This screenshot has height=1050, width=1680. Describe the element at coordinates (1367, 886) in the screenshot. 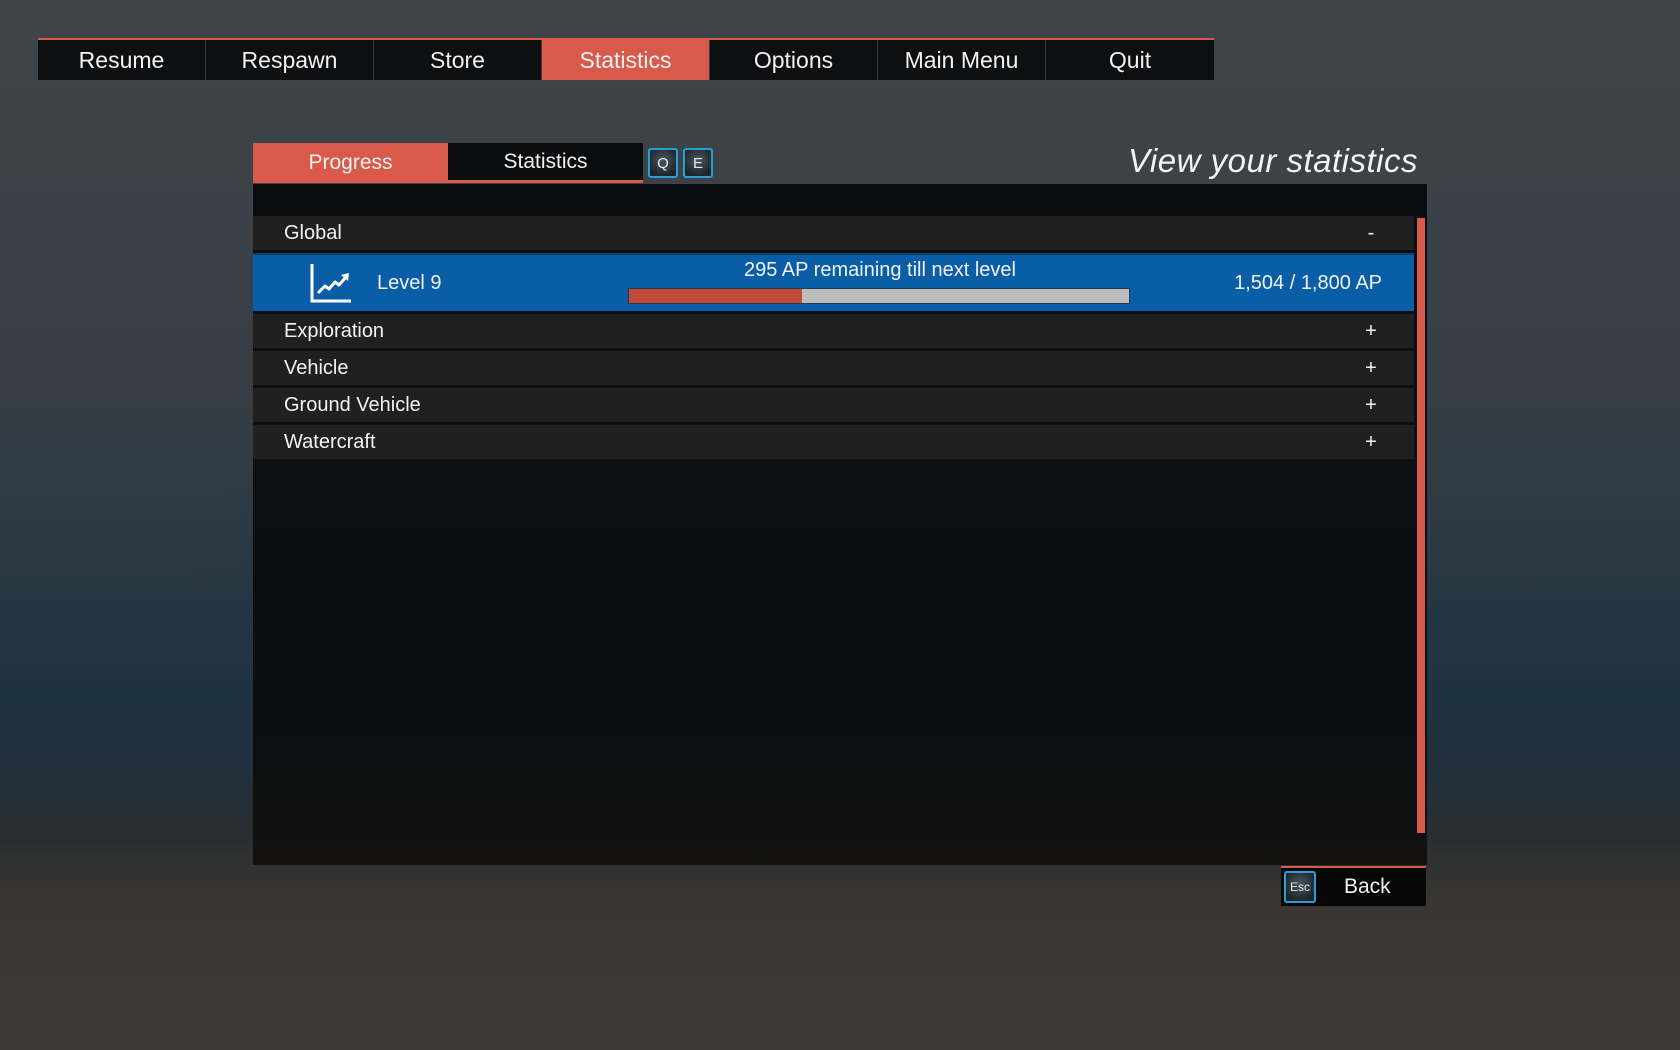

I see `back-label: Back` at that location.